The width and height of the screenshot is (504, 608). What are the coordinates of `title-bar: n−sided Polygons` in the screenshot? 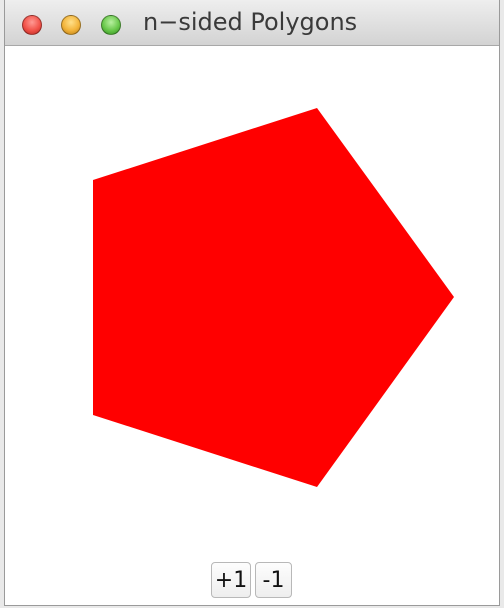 It's located at (252, 23).